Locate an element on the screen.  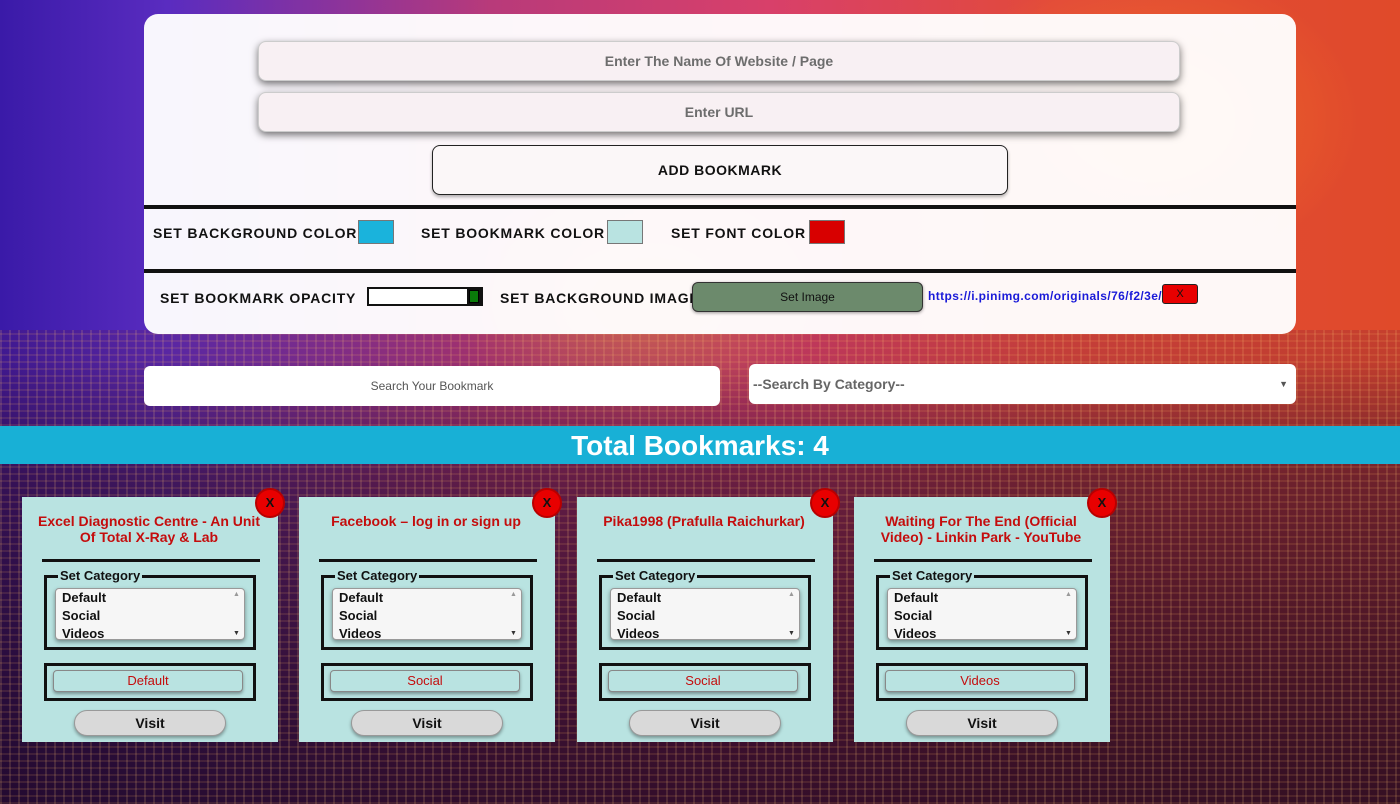
total-bookmarks-text: Total Bookmarks: 4 is located at coordinates (700, 445).